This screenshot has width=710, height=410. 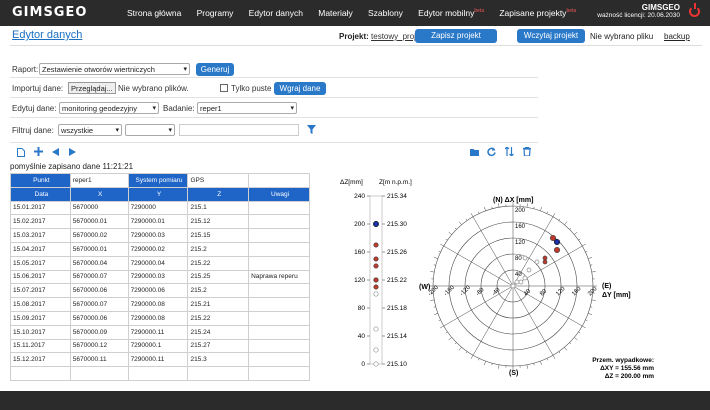 I want to click on table-cell: 15.12.2017, so click(x=40, y=360).